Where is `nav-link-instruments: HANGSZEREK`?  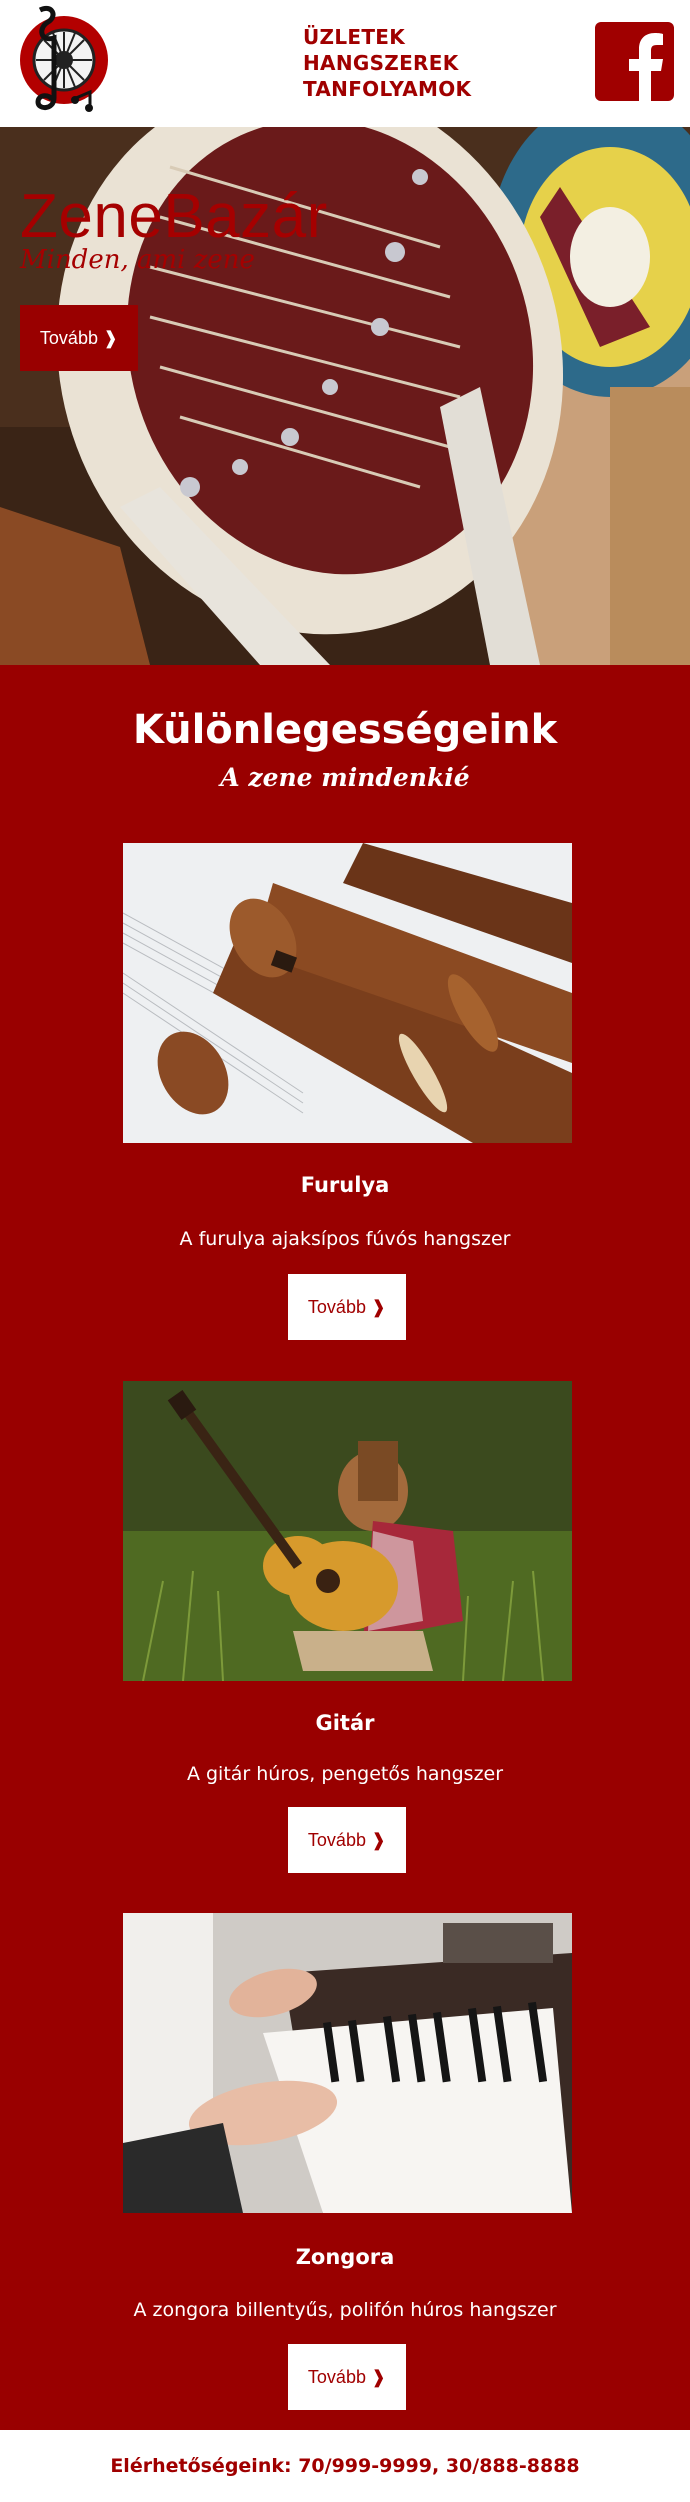
nav-link-instruments: HANGSZEREK is located at coordinates (387, 63).